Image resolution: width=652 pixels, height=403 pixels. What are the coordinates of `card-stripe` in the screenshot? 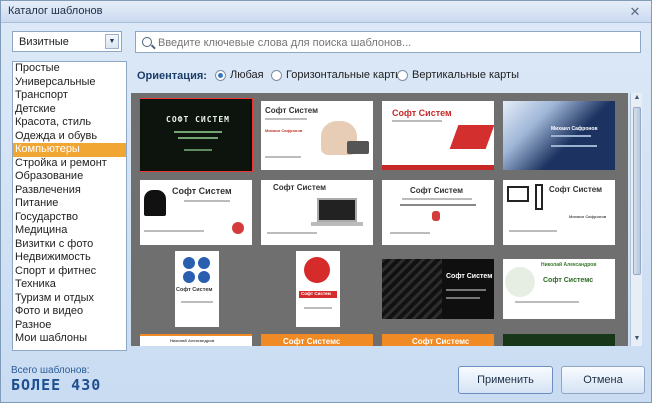 It's located at (196, 335).